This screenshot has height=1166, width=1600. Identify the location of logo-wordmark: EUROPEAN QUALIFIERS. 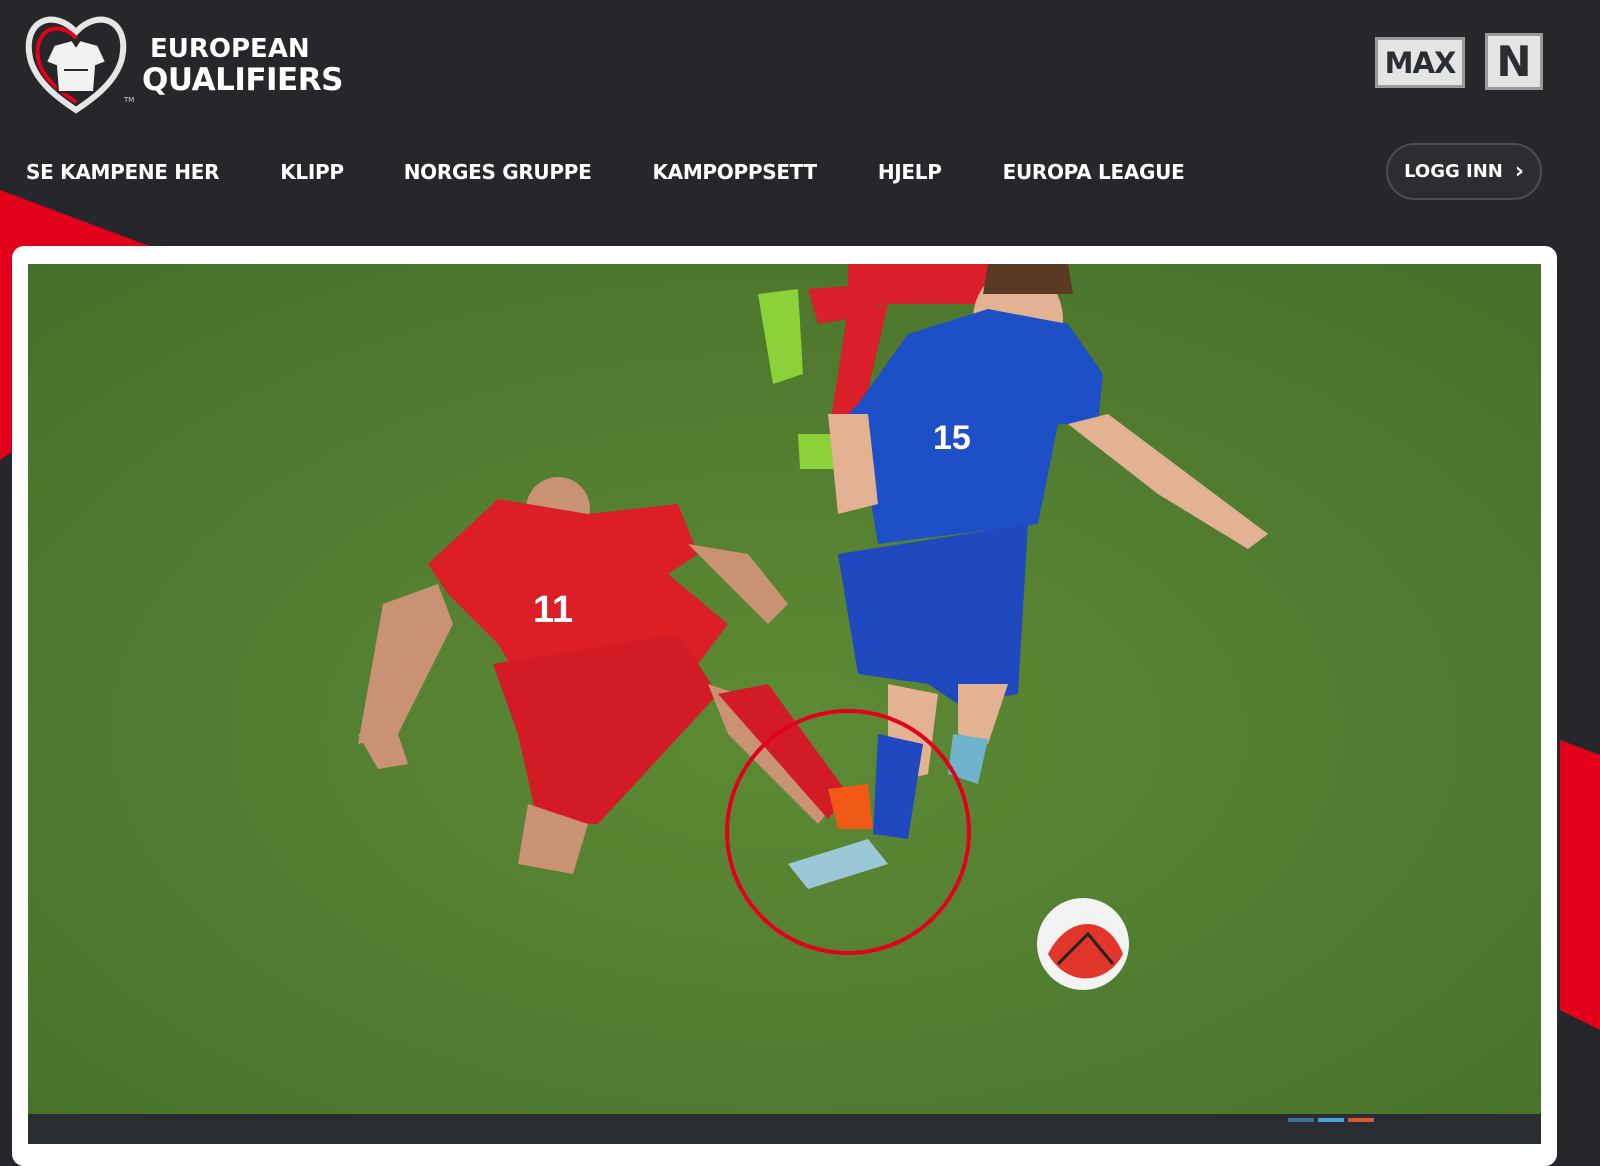
(242, 65).